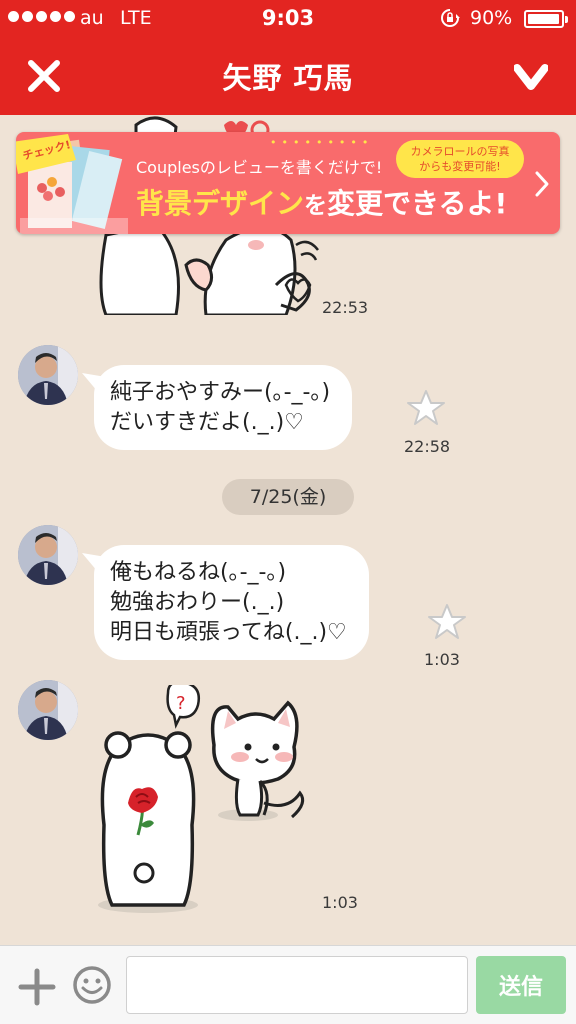 This screenshot has width=576, height=1024. What do you see at coordinates (259, 167) in the screenshot?
I see `banner-subtitle: Couplesのレビューを書くだけで!` at bounding box center [259, 167].